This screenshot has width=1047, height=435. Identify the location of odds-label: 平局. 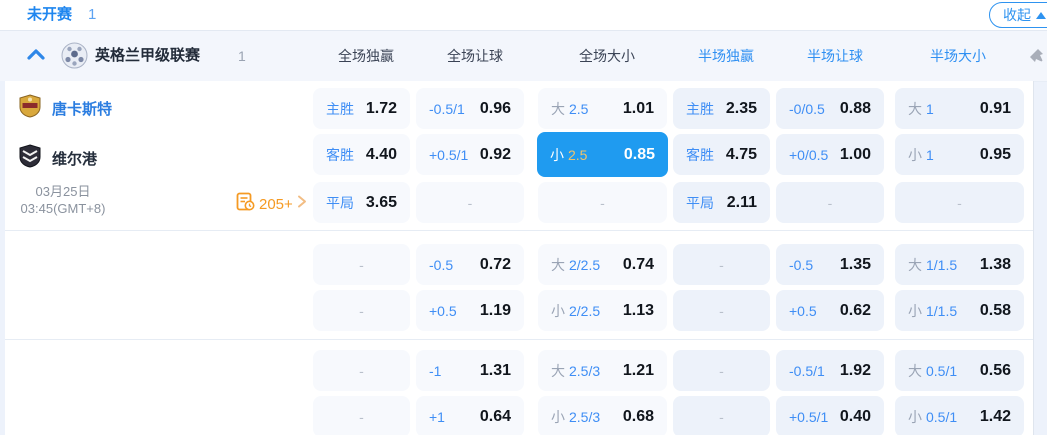
(700, 202).